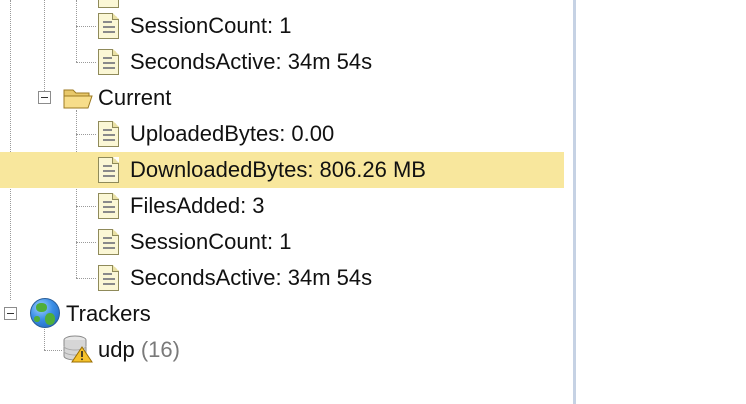 The height and width of the screenshot is (404, 746). I want to click on tree-node-label: Trackers, so click(108, 313).